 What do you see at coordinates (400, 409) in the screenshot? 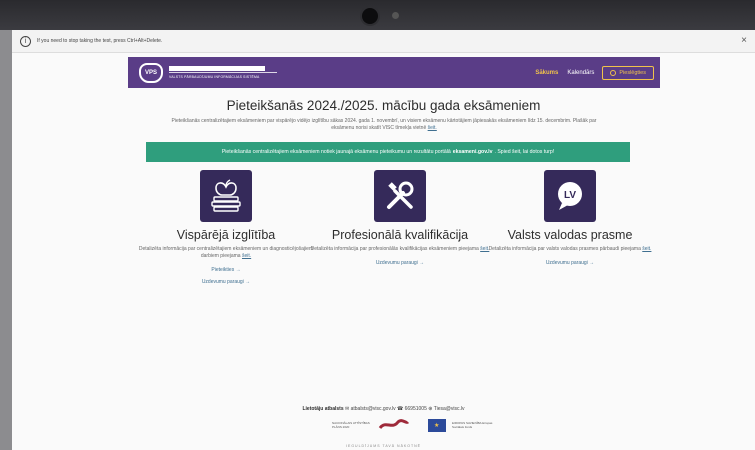
I see `phone-icon: ☎` at bounding box center [400, 409].